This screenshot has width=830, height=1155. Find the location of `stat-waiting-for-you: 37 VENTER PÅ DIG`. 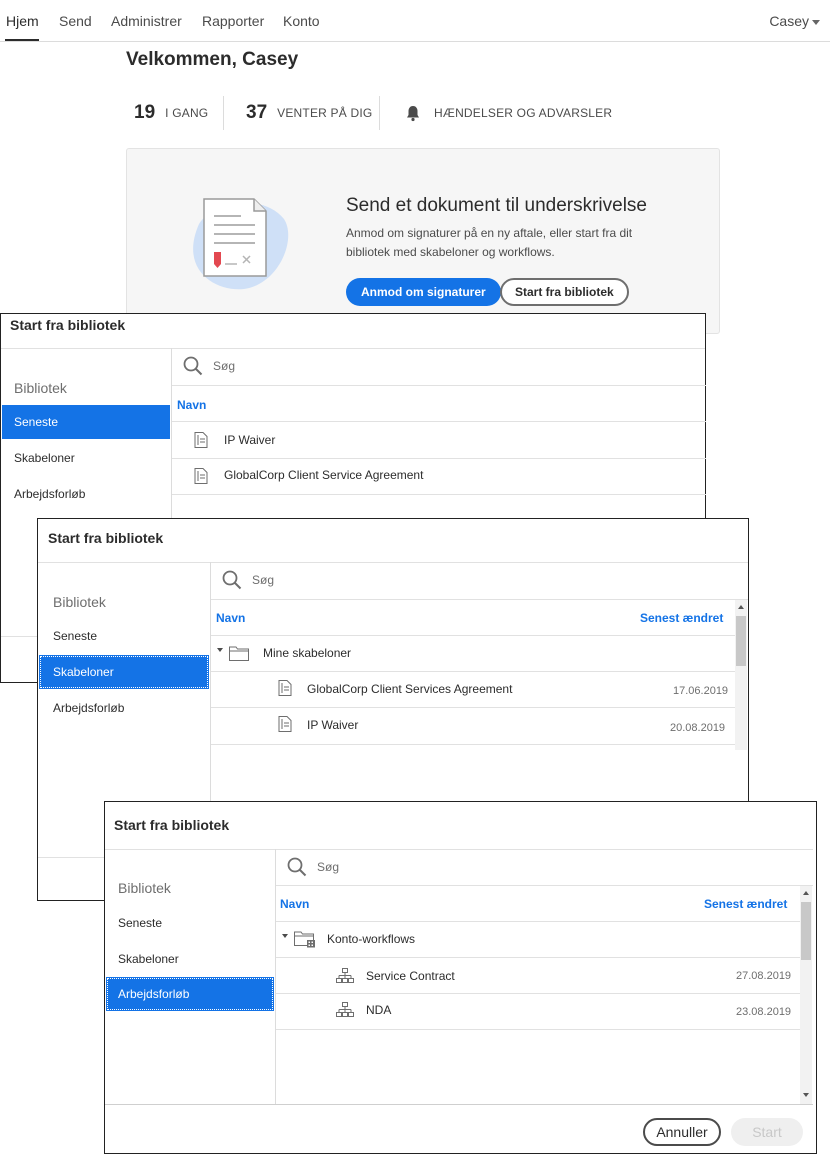

stat-waiting-for-you: 37 VENTER PÅ DIG is located at coordinates (309, 113).